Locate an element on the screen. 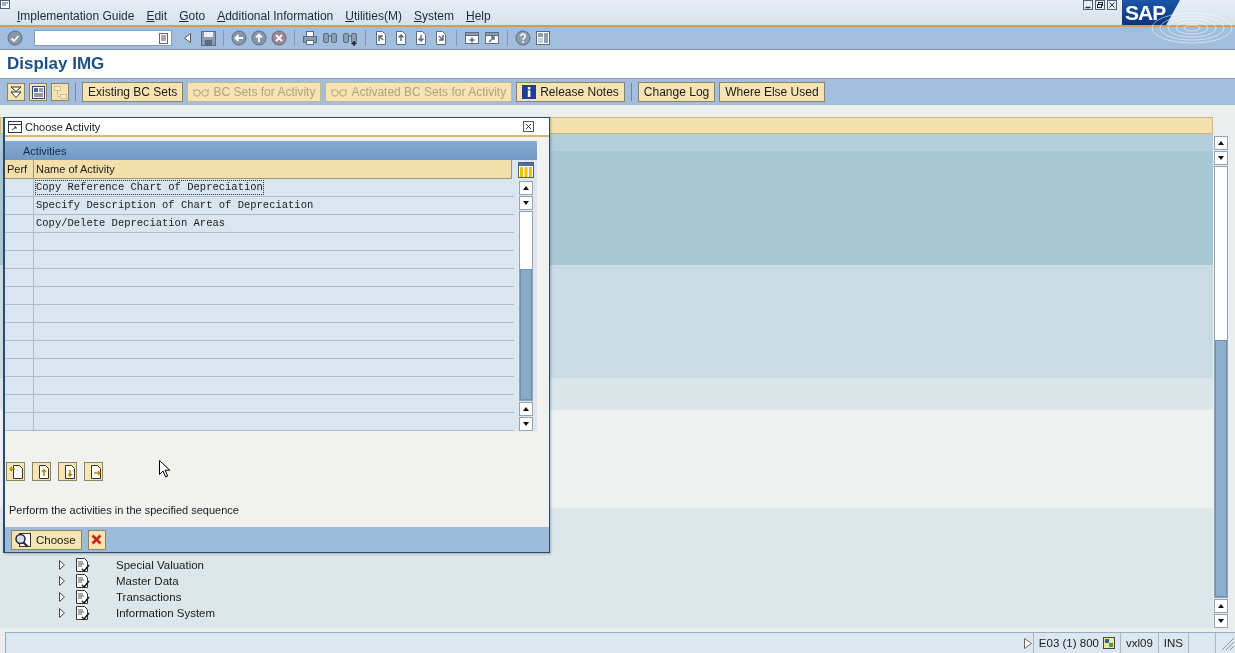 The width and height of the screenshot is (1235, 653). table-title: Activities is located at coordinates (271, 150).